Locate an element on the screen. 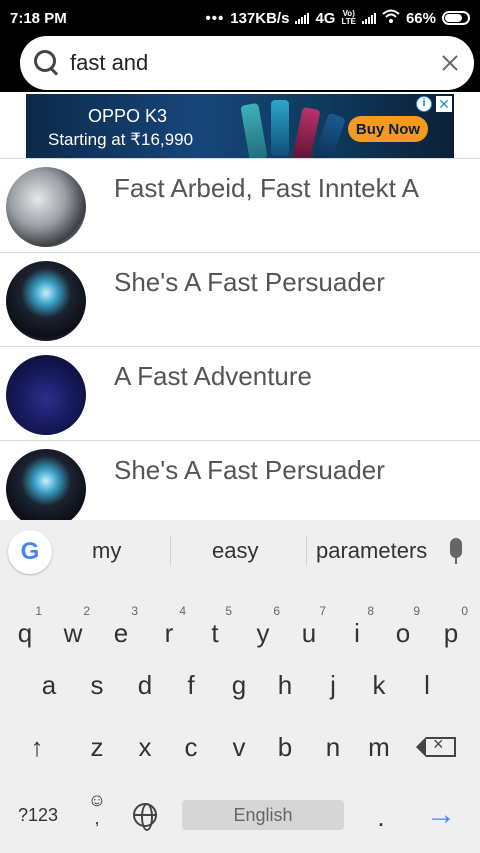 The width and height of the screenshot is (480, 853). key-n: n is located at coordinates (333, 747).